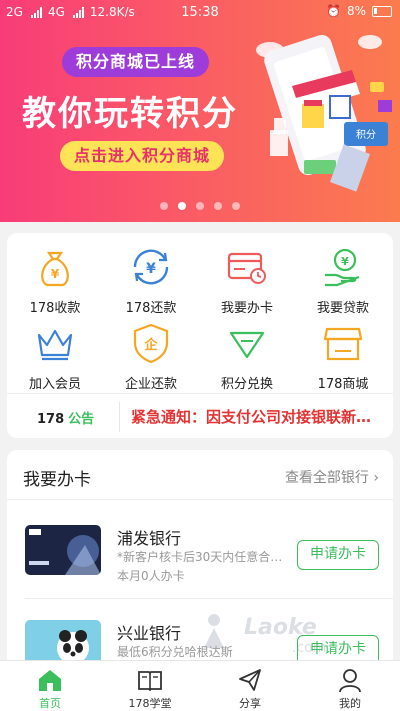 This screenshot has height=711, width=400. I want to click on banner-headline: 教你玩转积分, so click(130, 114).